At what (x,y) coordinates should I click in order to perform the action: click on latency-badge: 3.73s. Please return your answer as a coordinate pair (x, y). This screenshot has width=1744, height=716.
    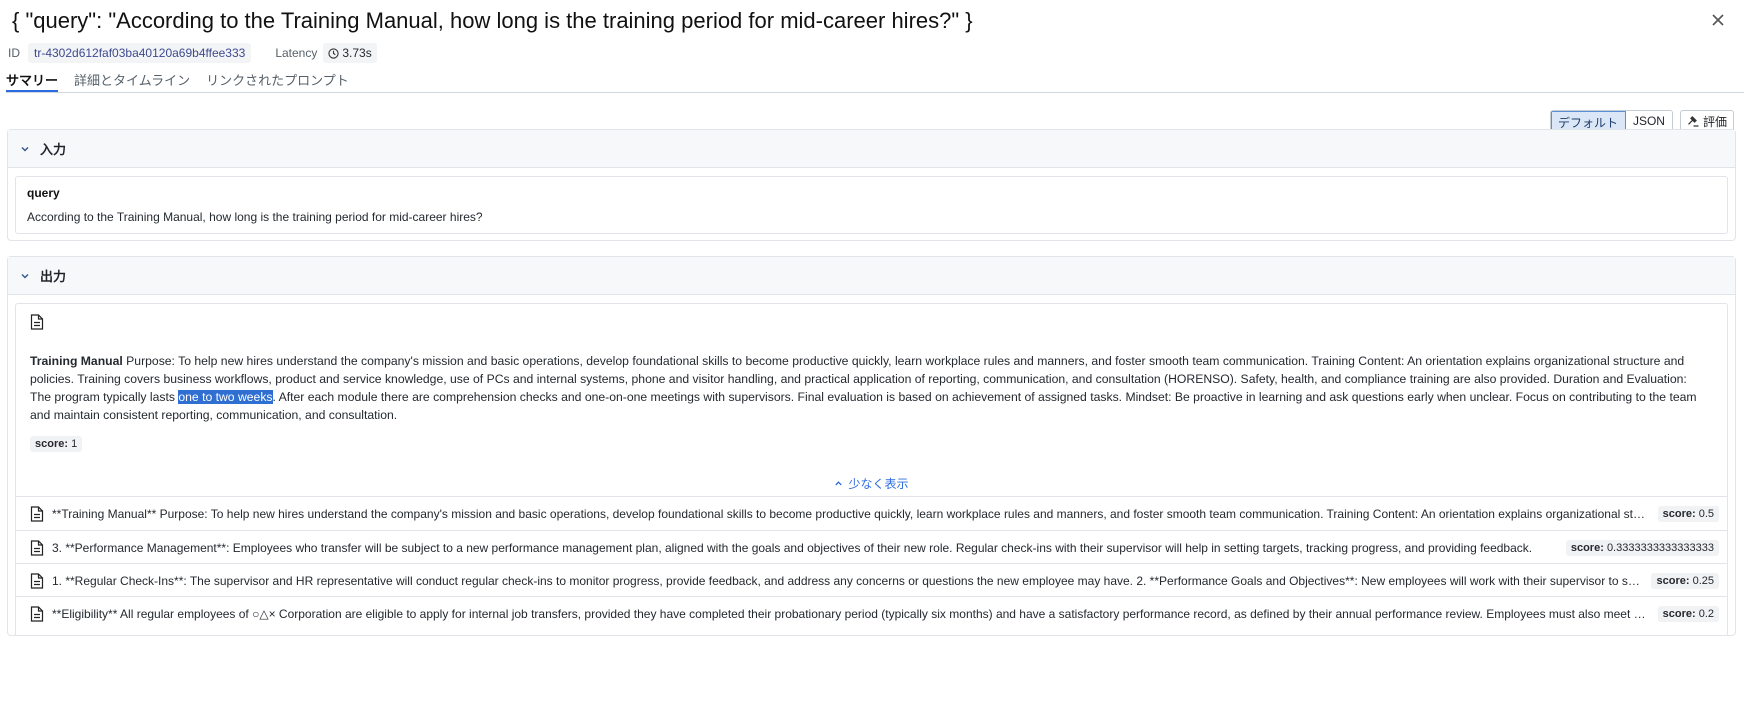
    Looking at the image, I should click on (350, 53).